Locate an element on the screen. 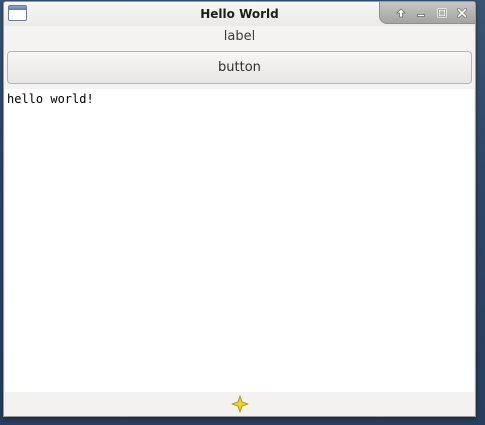  maximize-icon is located at coordinates (441, 12).